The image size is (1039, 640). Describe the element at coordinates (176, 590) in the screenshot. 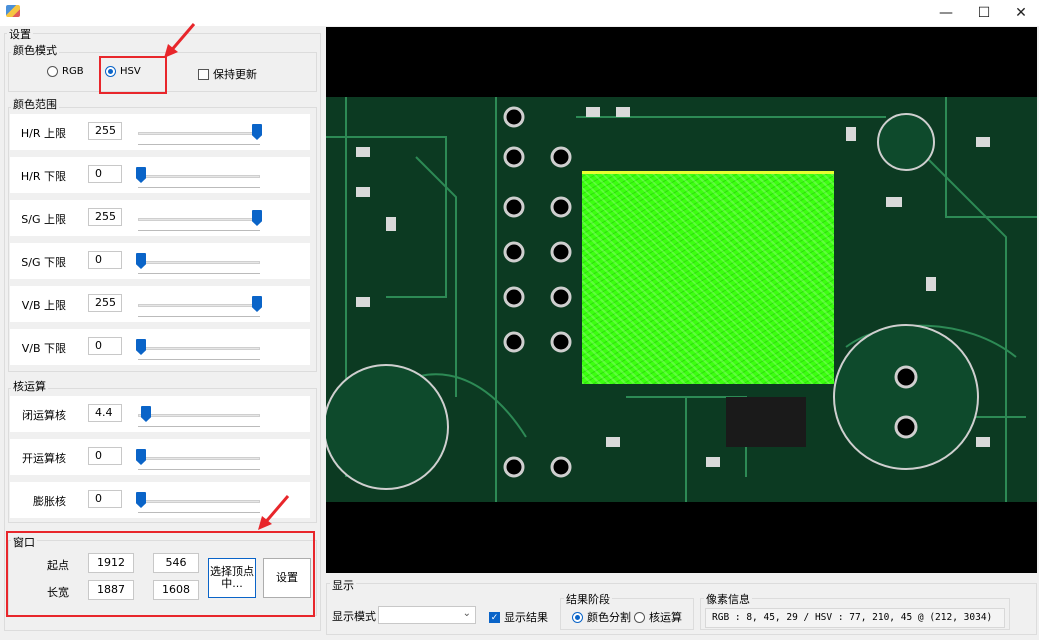

I see `height-field: 1608` at that location.